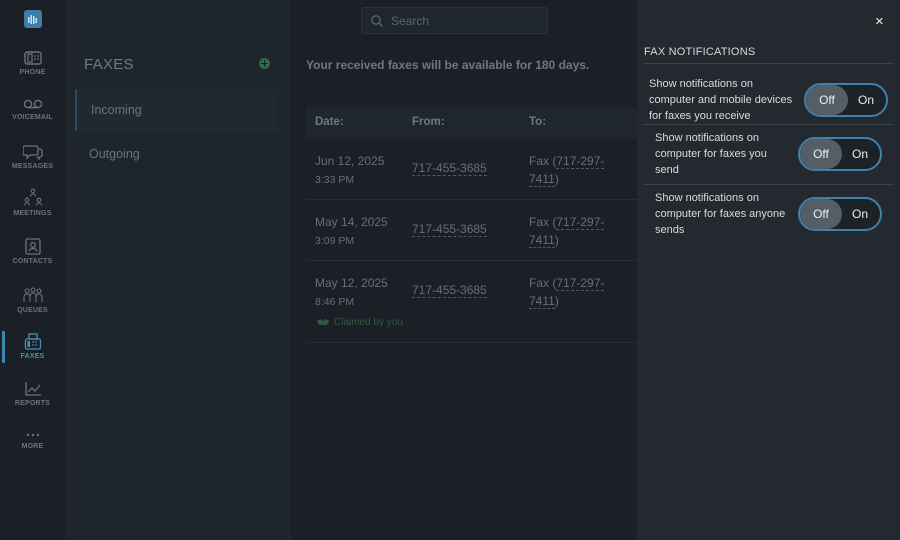 The image size is (900, 540). I want to click on sidebar-item-meetings: MEETINGS, so click(32, 210).